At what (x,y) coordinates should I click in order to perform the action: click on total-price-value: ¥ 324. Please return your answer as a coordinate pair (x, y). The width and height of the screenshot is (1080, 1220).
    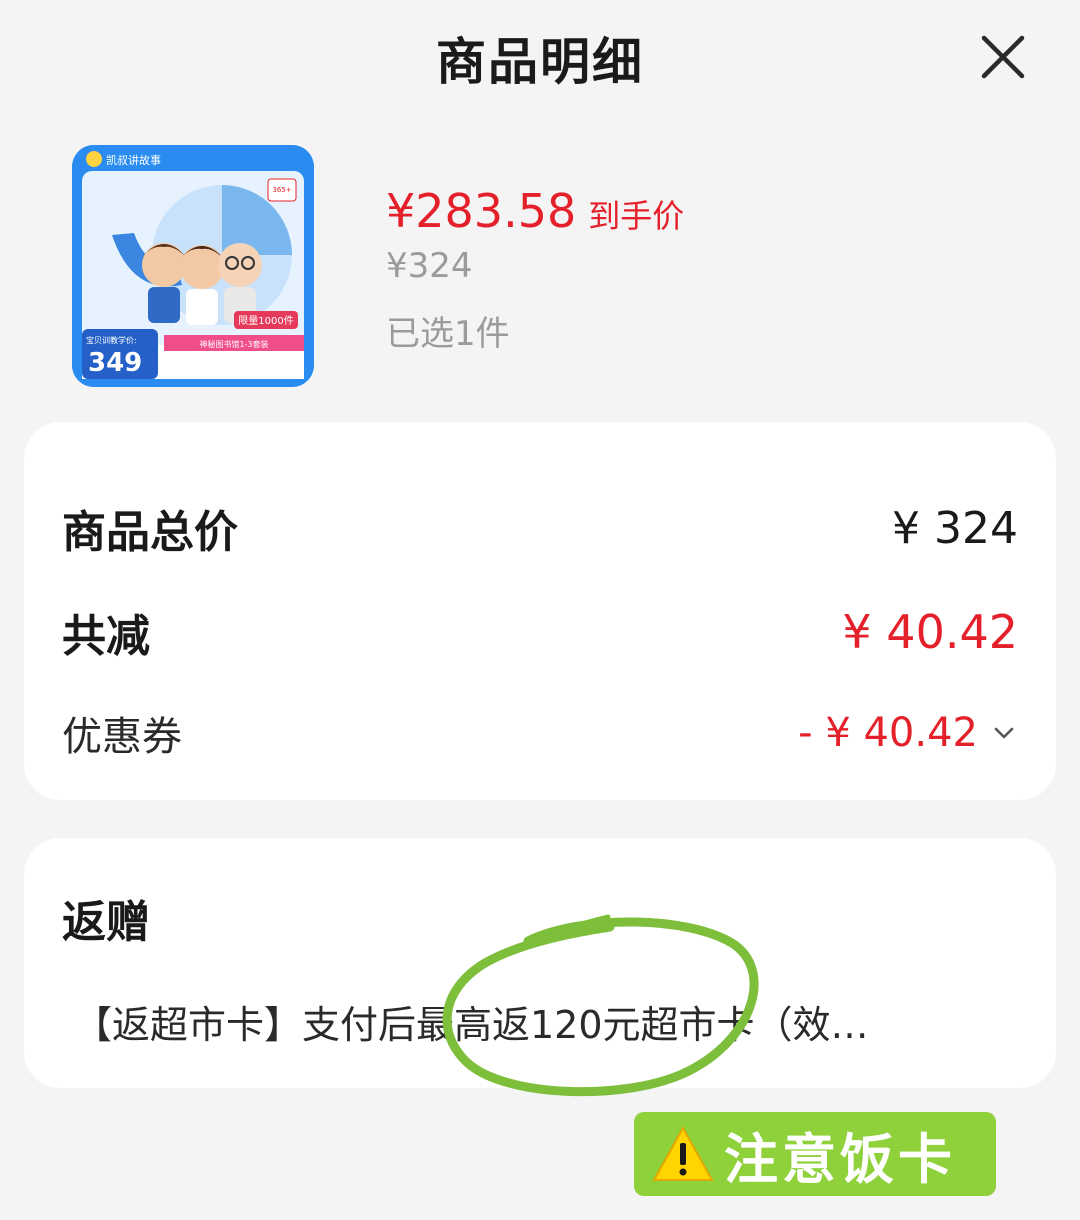
    Looking at the image, I should click on (955, 528).